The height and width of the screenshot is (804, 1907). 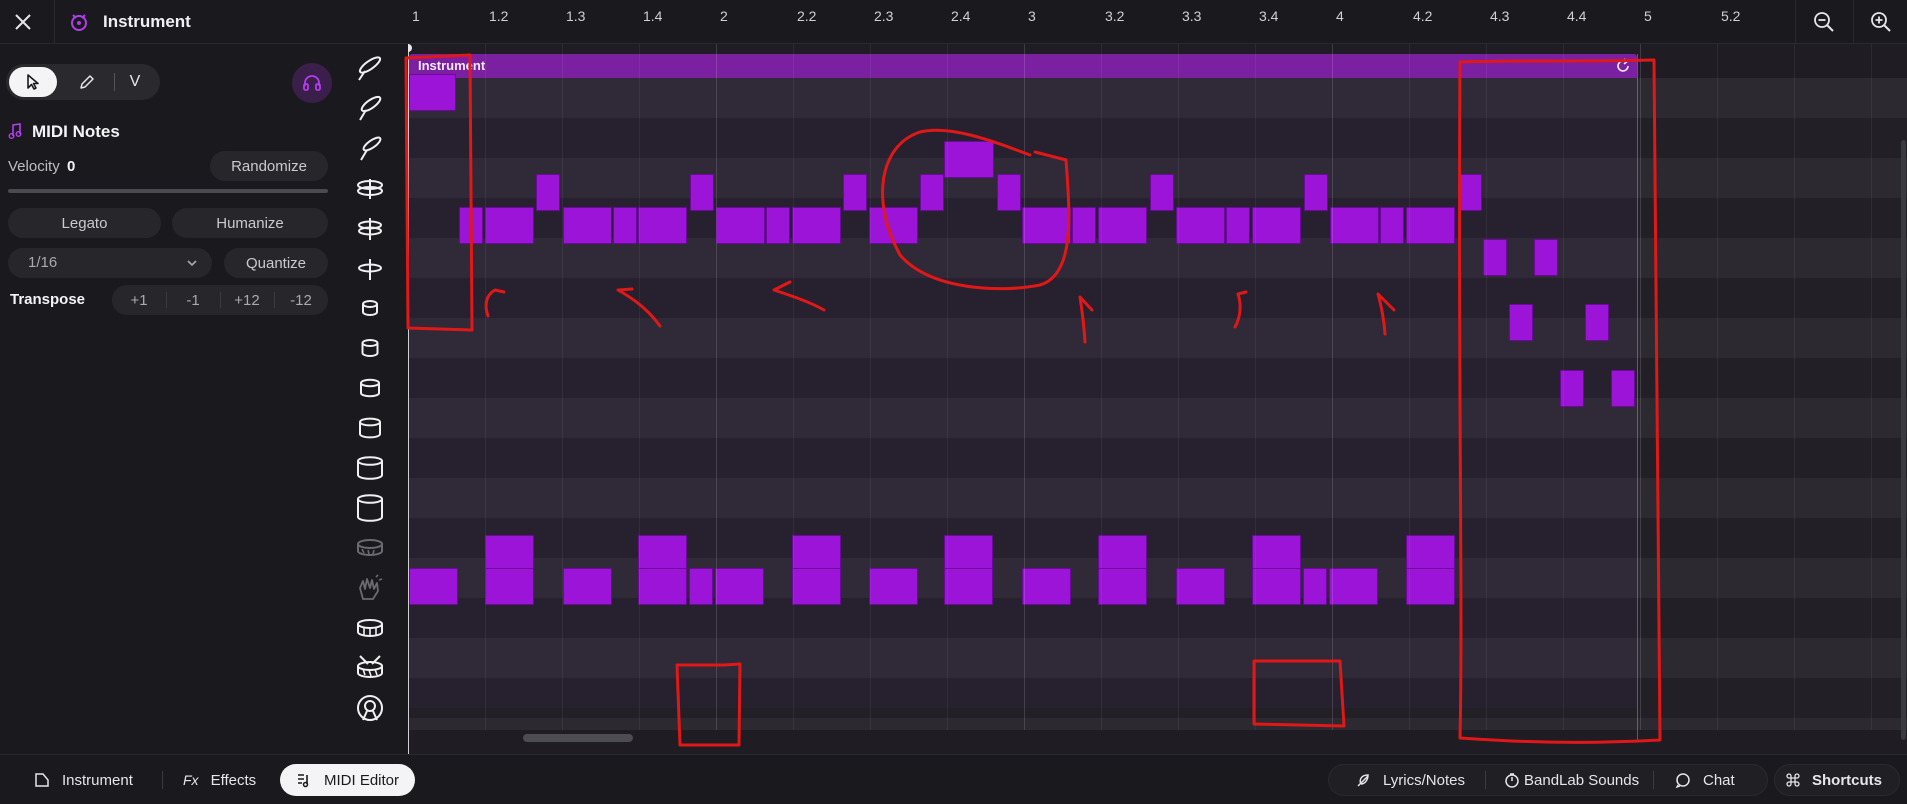 I want to click on transpose-minus-1-button: -1, so click(x=193, y=300).